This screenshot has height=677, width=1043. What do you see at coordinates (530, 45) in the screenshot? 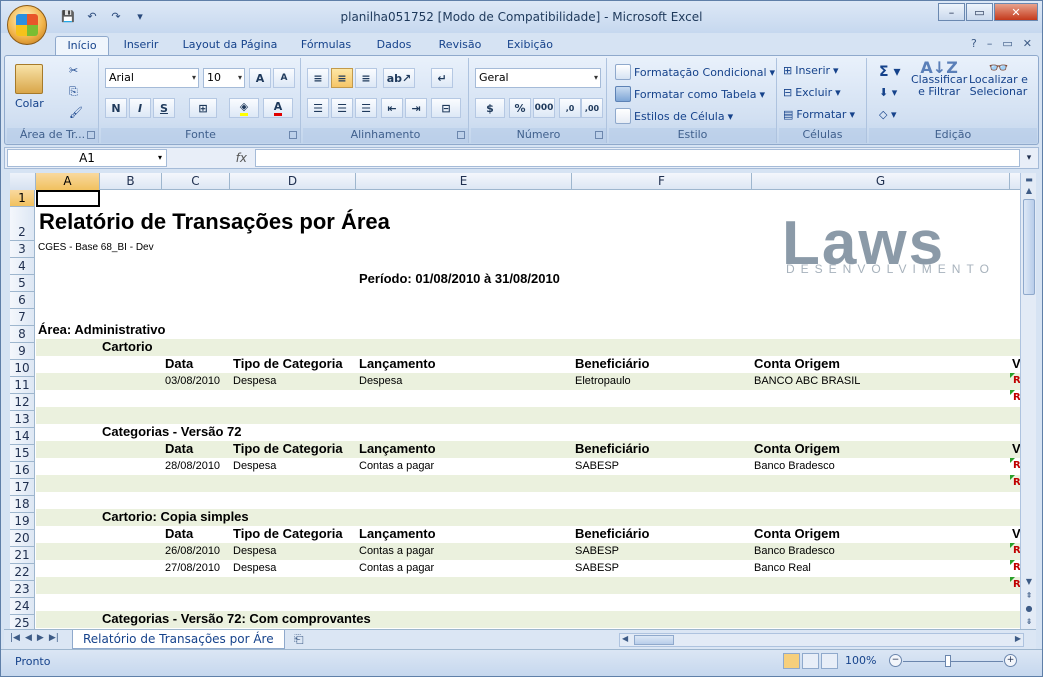
I see `tab-exibicao: Exibição` at bounding box center [530, 45].